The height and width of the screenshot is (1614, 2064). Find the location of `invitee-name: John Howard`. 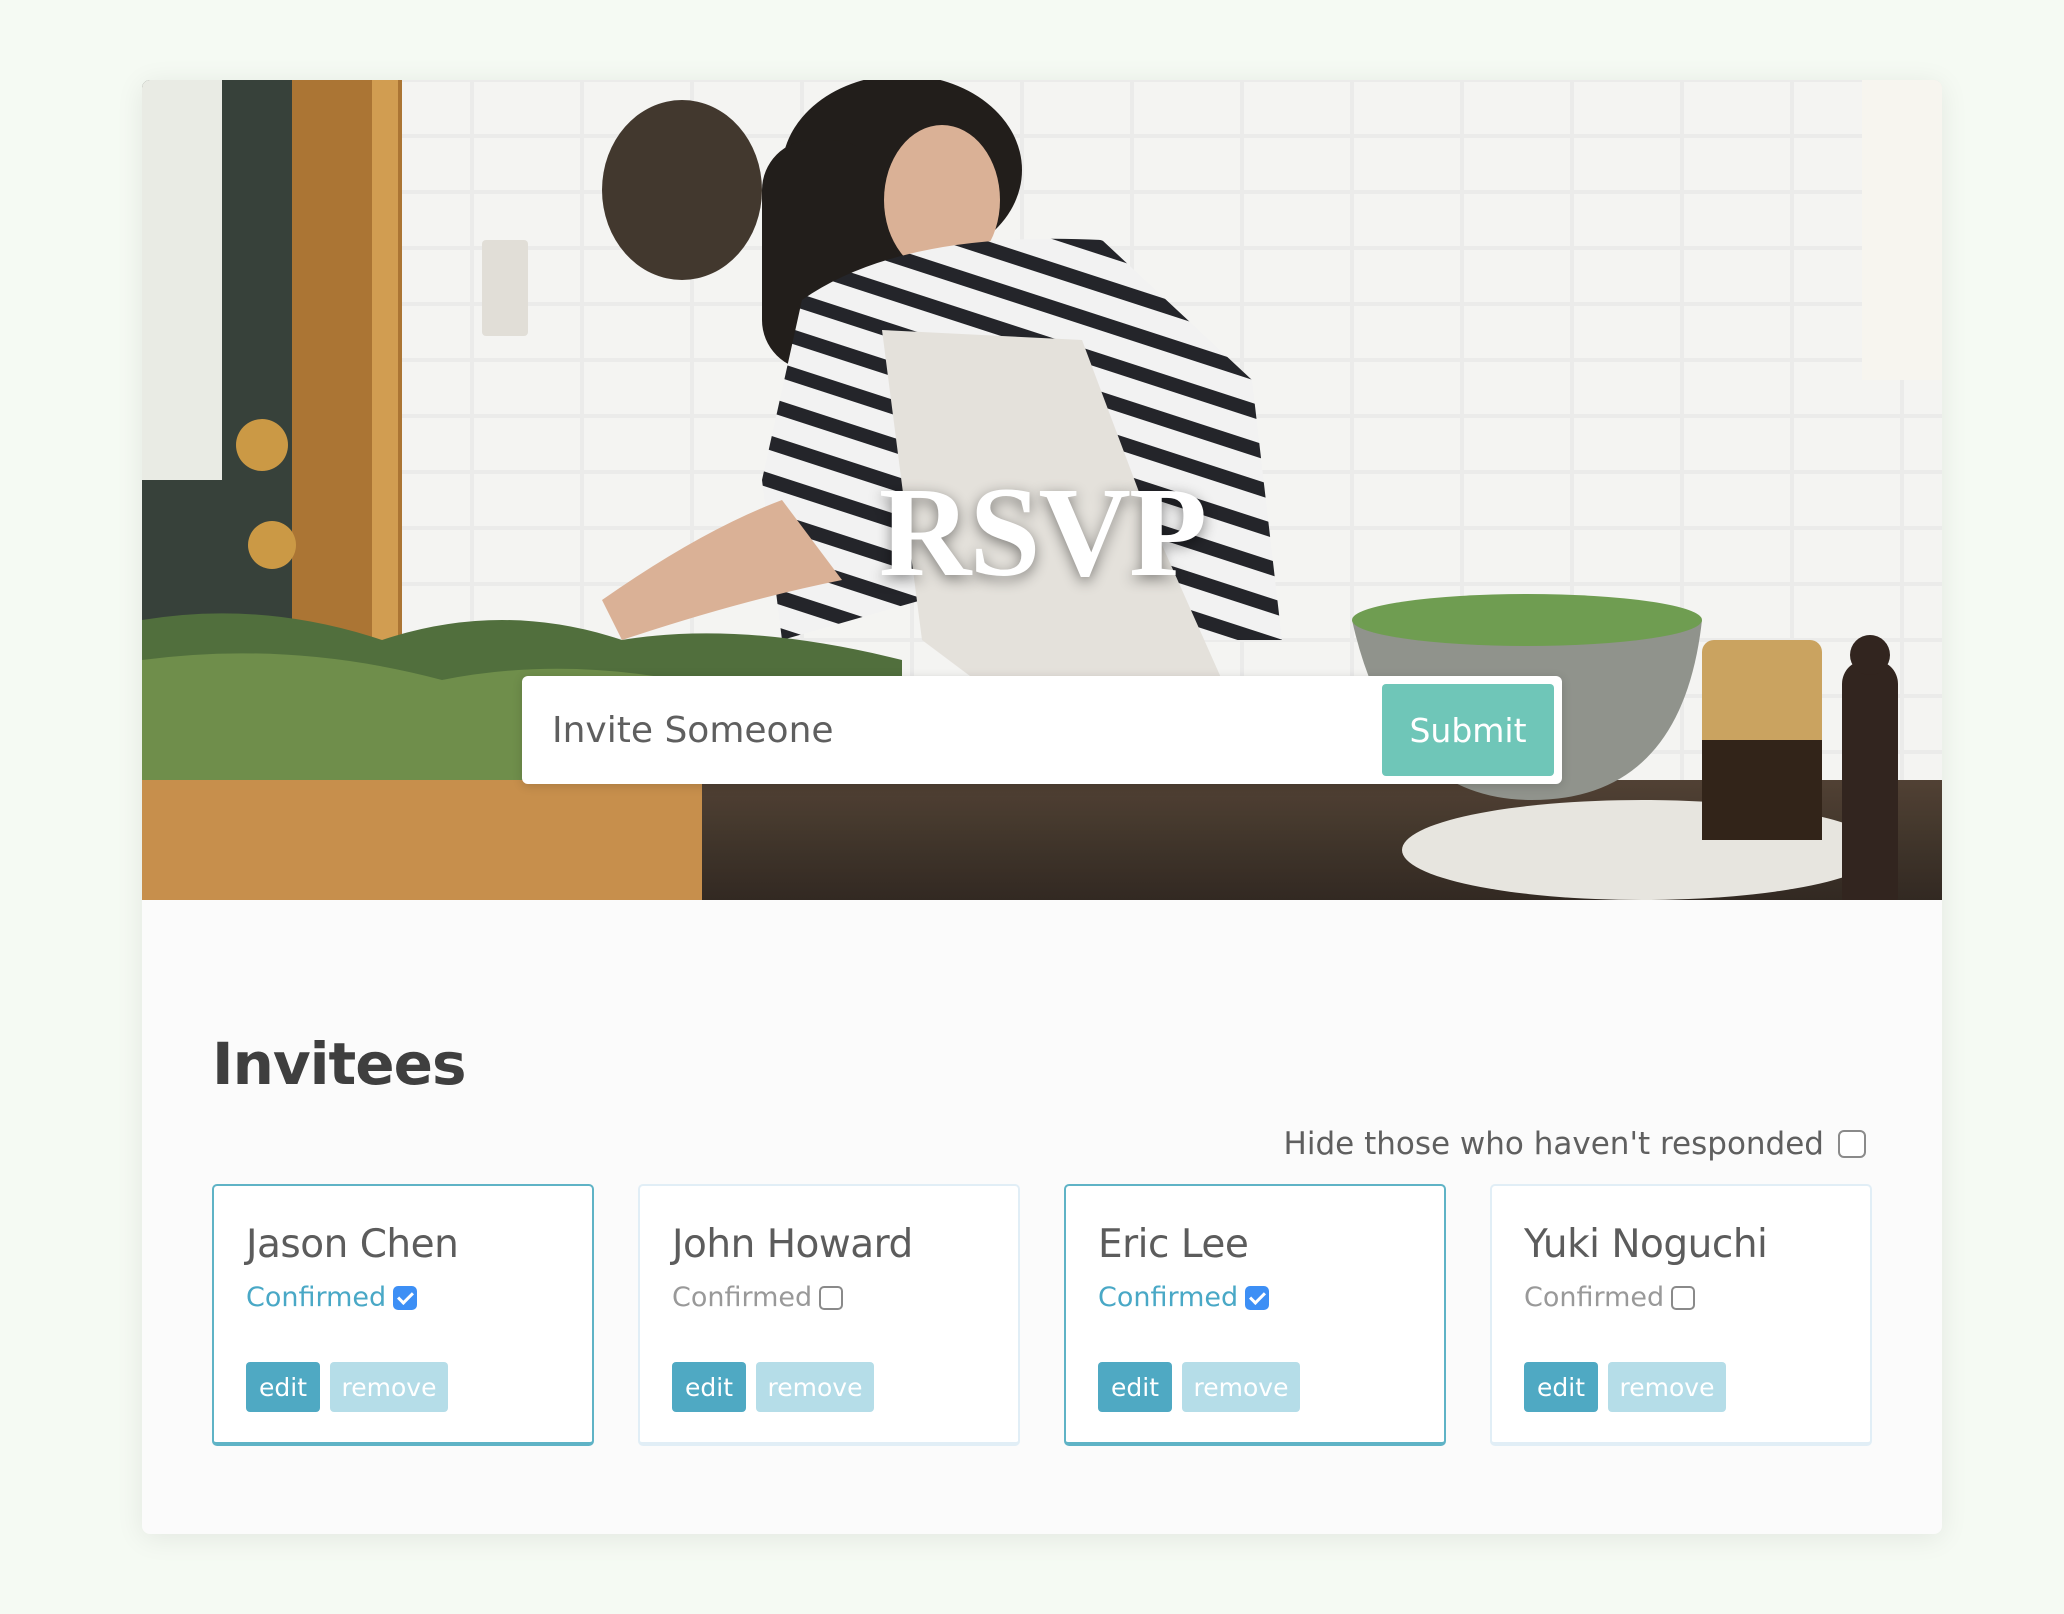

invitee-name: John Howard is located at coordinates (792, 1244).